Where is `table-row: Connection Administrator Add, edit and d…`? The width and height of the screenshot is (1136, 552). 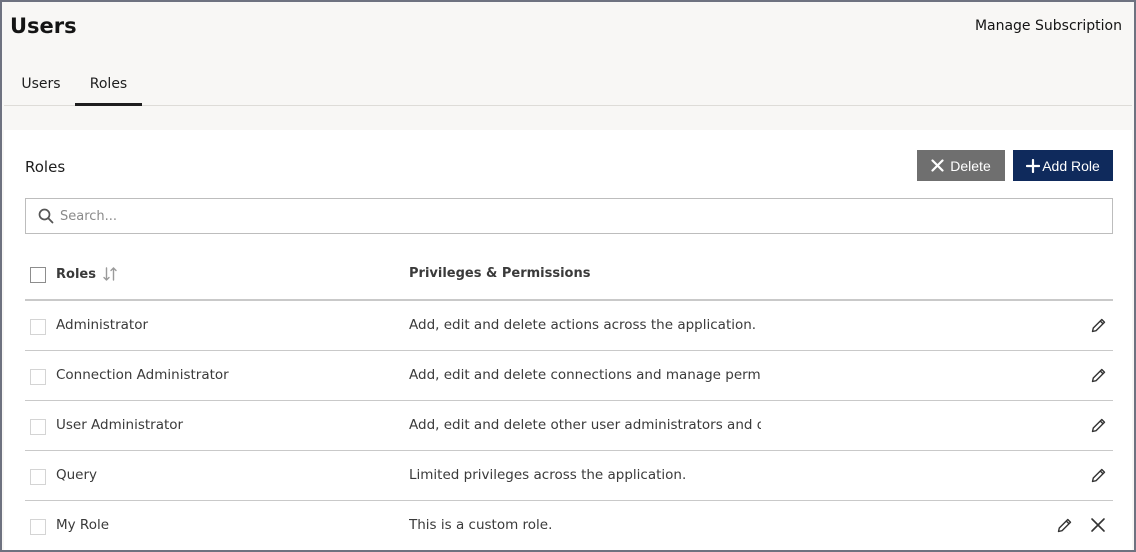 table-row: Connection Administrator Add, edit and d… is located at coordinates (569, 376).